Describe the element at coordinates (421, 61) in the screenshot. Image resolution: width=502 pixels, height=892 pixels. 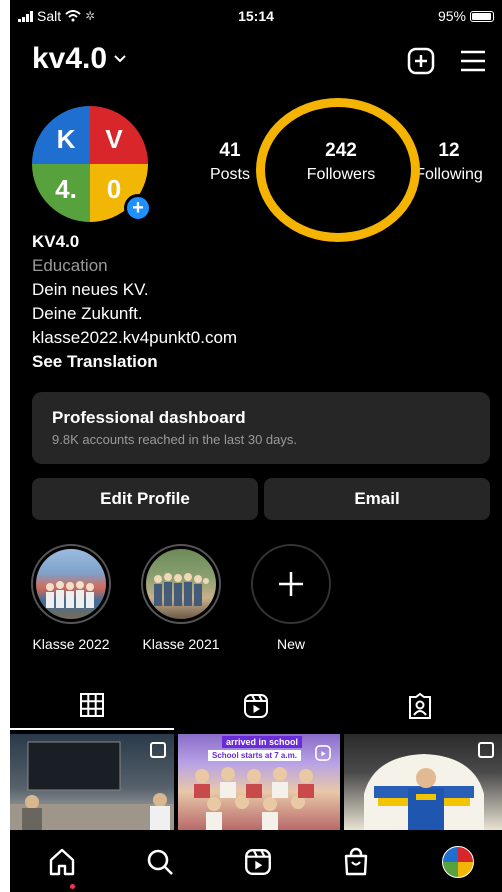
I see `new-post-icon` at that location.